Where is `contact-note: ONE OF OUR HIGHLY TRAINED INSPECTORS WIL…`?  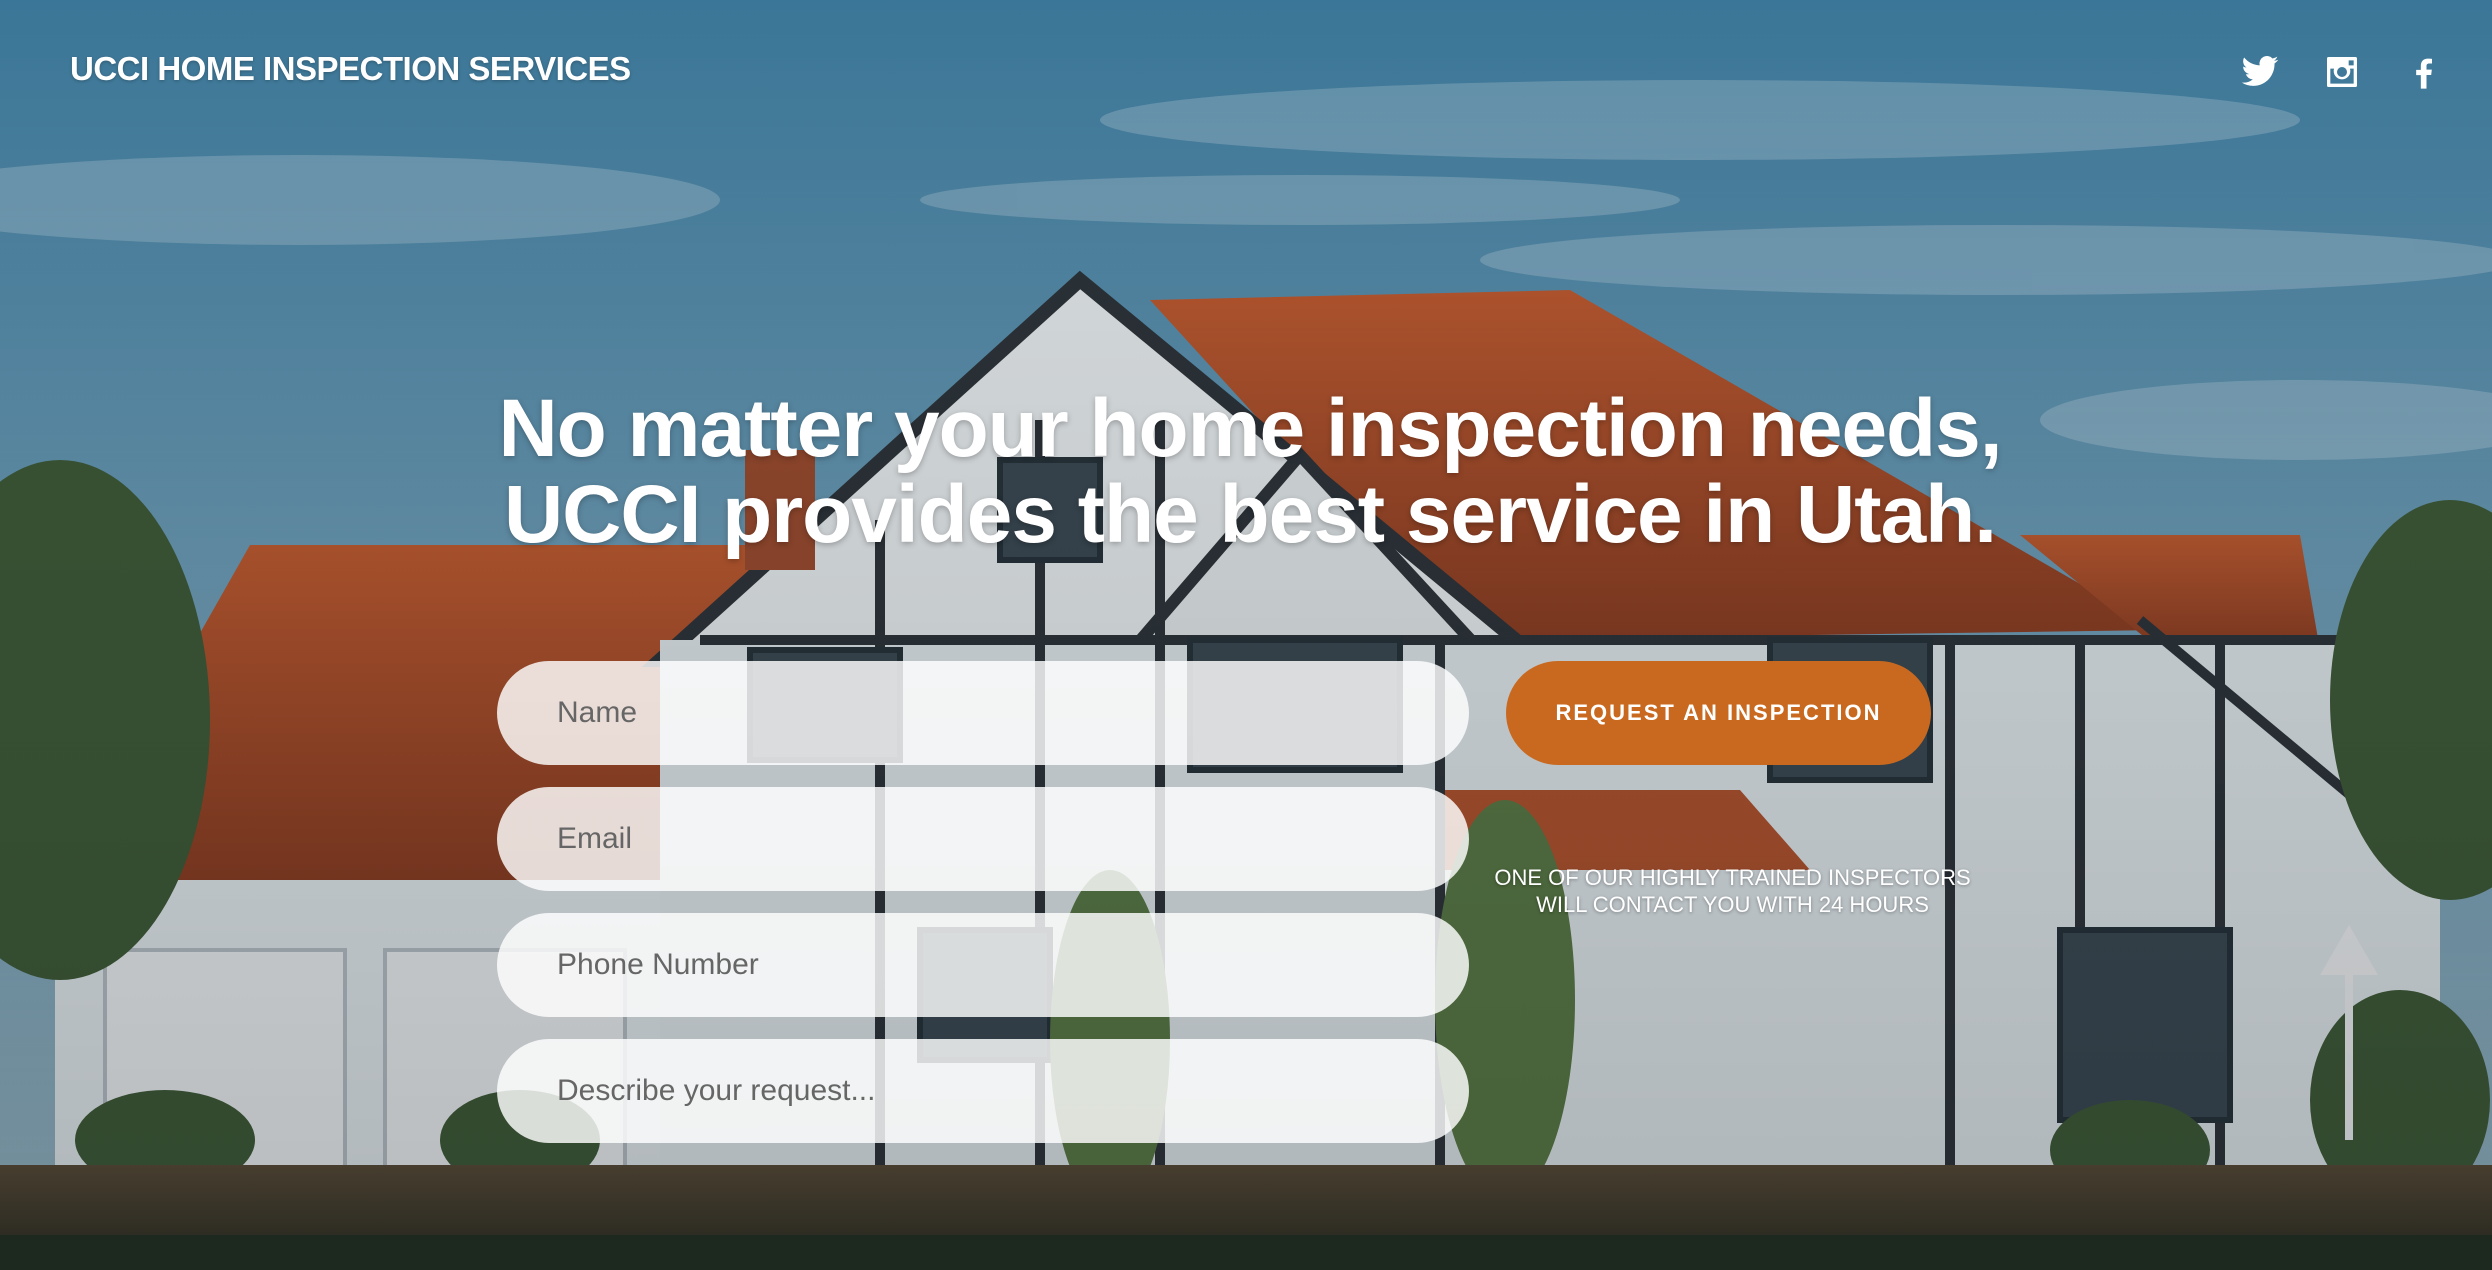
contact-note: ONE OF OUR HIGHLY TRAINED INSPECTORS WIL… is located at coordinates (1732, 891).